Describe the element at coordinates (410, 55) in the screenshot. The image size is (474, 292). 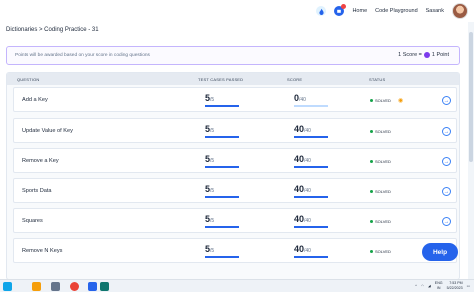
I see `score-text: 1 Score =` at that location.